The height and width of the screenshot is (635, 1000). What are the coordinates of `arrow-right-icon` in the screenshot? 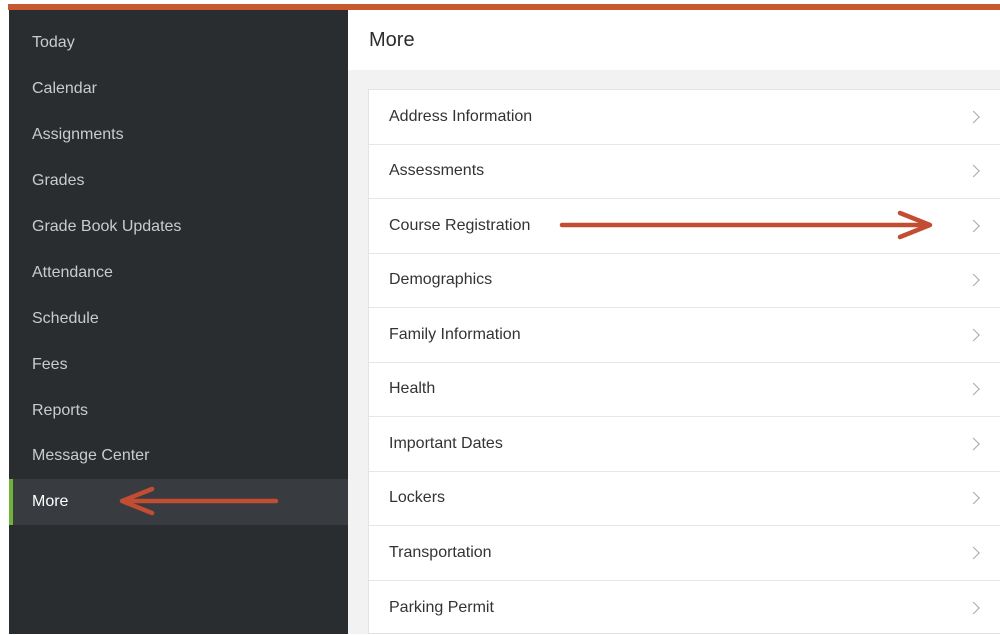 It's located at (750, 225).